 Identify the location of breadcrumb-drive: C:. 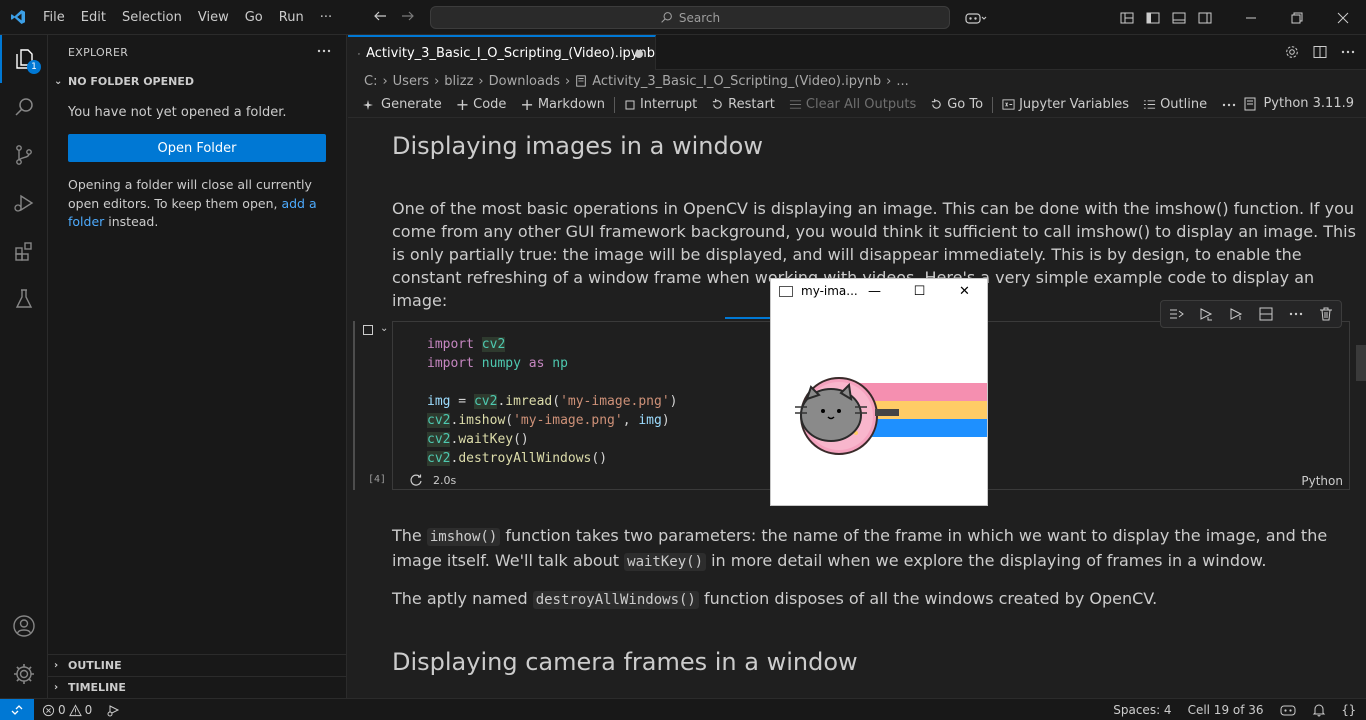
(370, 81).